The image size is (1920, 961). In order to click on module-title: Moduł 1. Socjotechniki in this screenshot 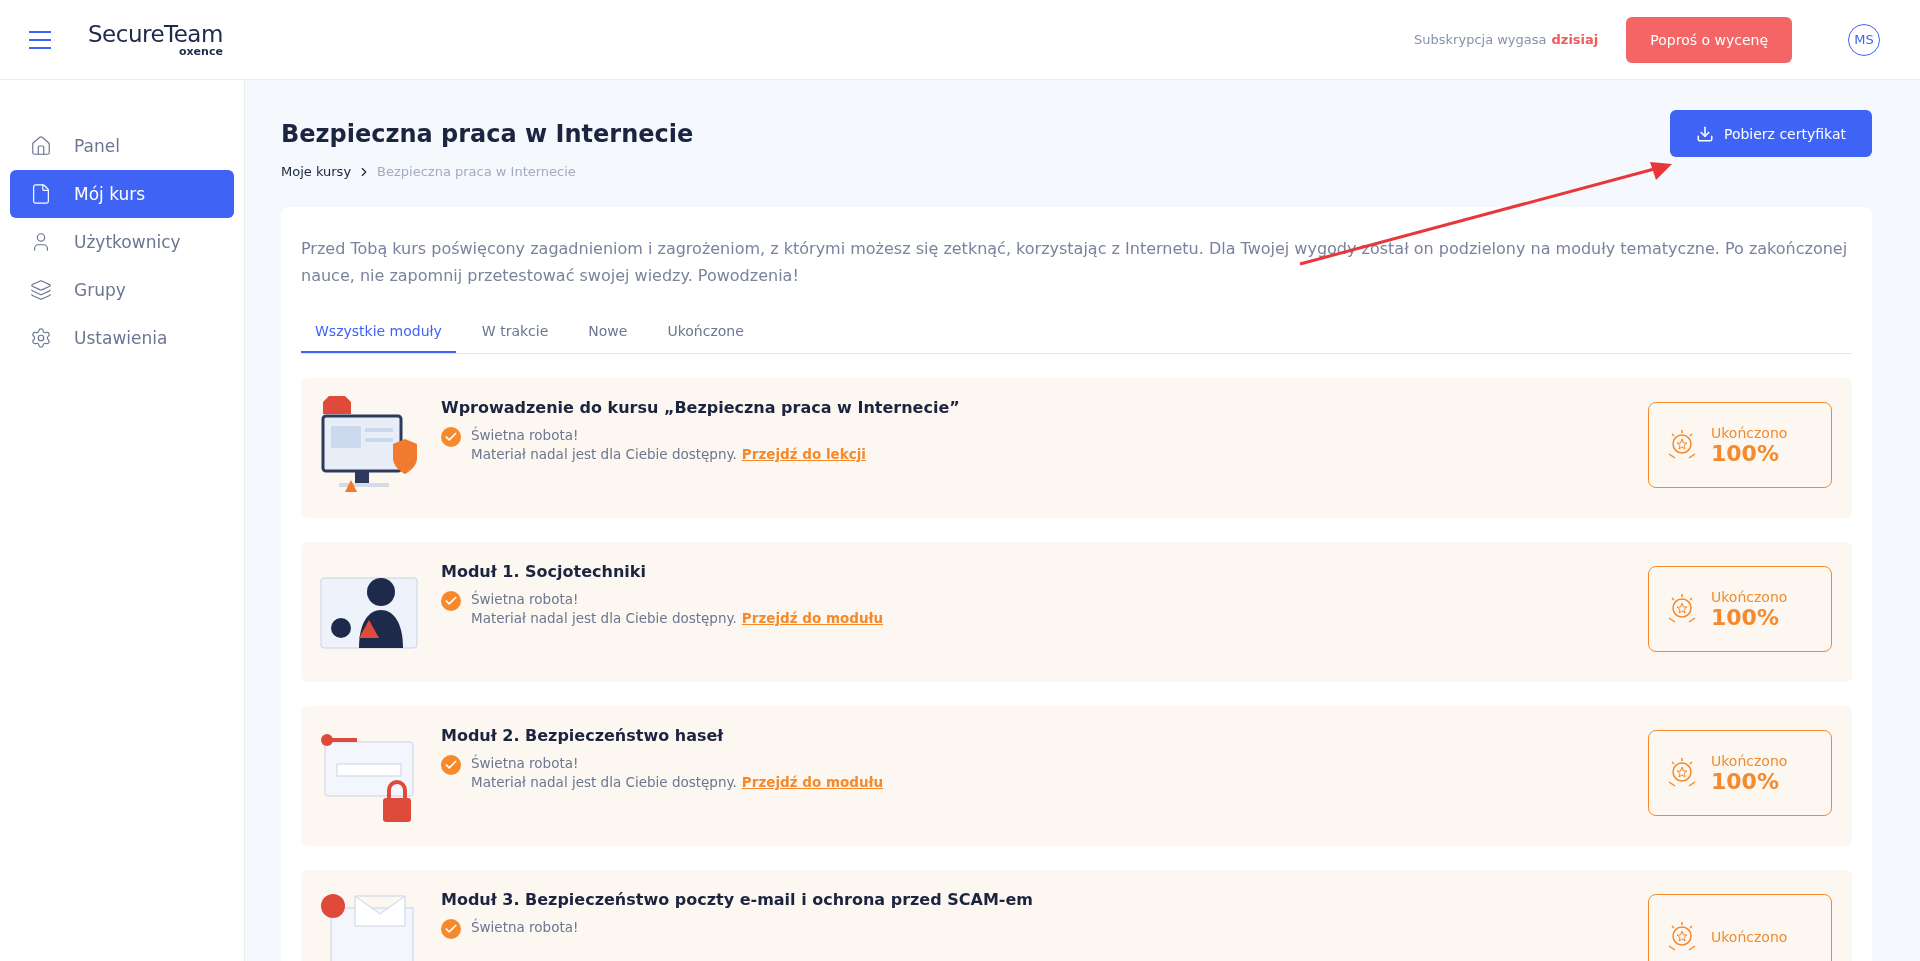, I will do `click(544, 571)`.